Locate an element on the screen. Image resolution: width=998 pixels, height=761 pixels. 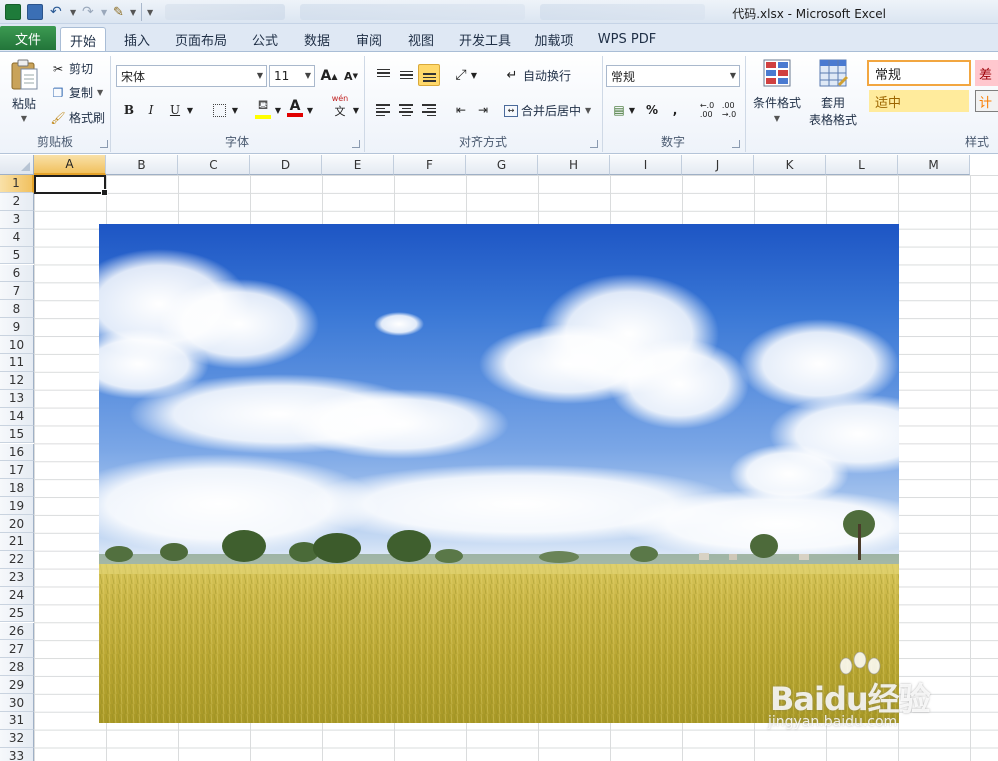
row-header-12: 12 is located at coordinates (17, 380).